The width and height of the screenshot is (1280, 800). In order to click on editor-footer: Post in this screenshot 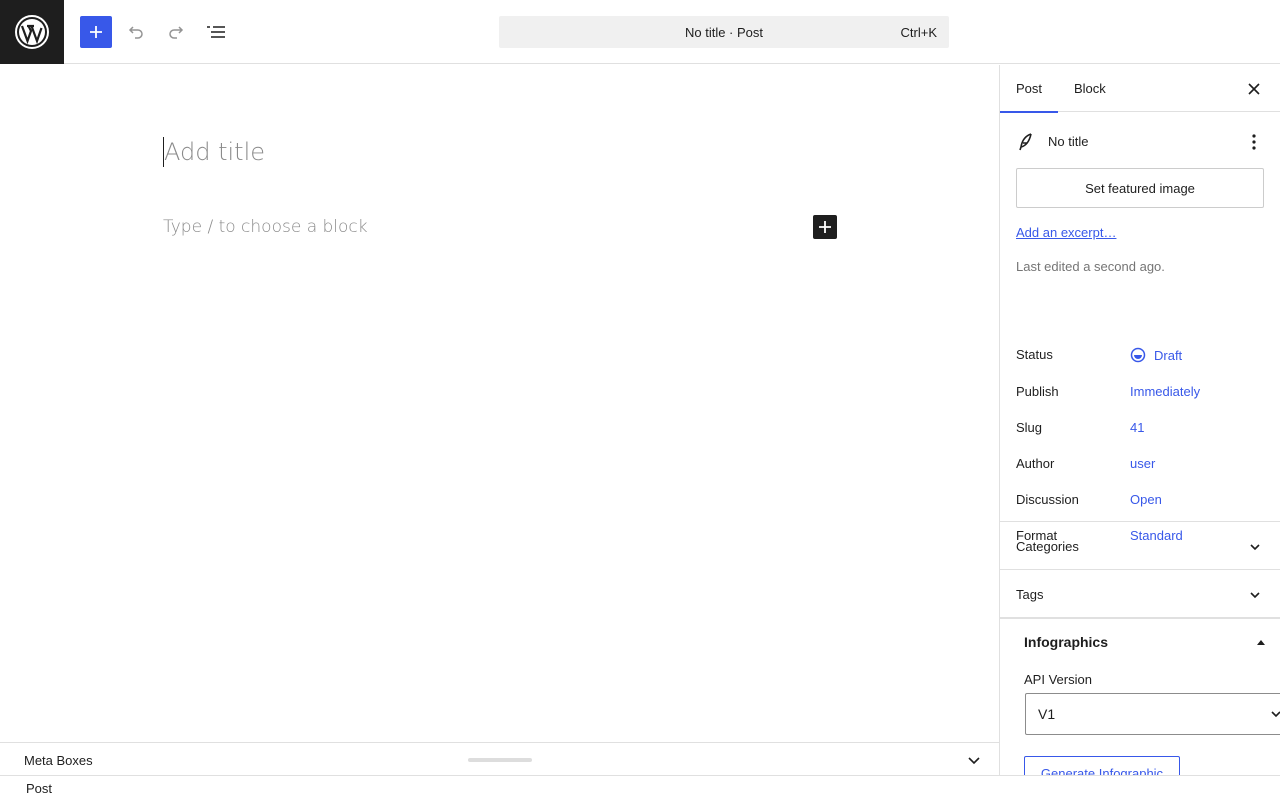, I will do `click(640, 787)`.